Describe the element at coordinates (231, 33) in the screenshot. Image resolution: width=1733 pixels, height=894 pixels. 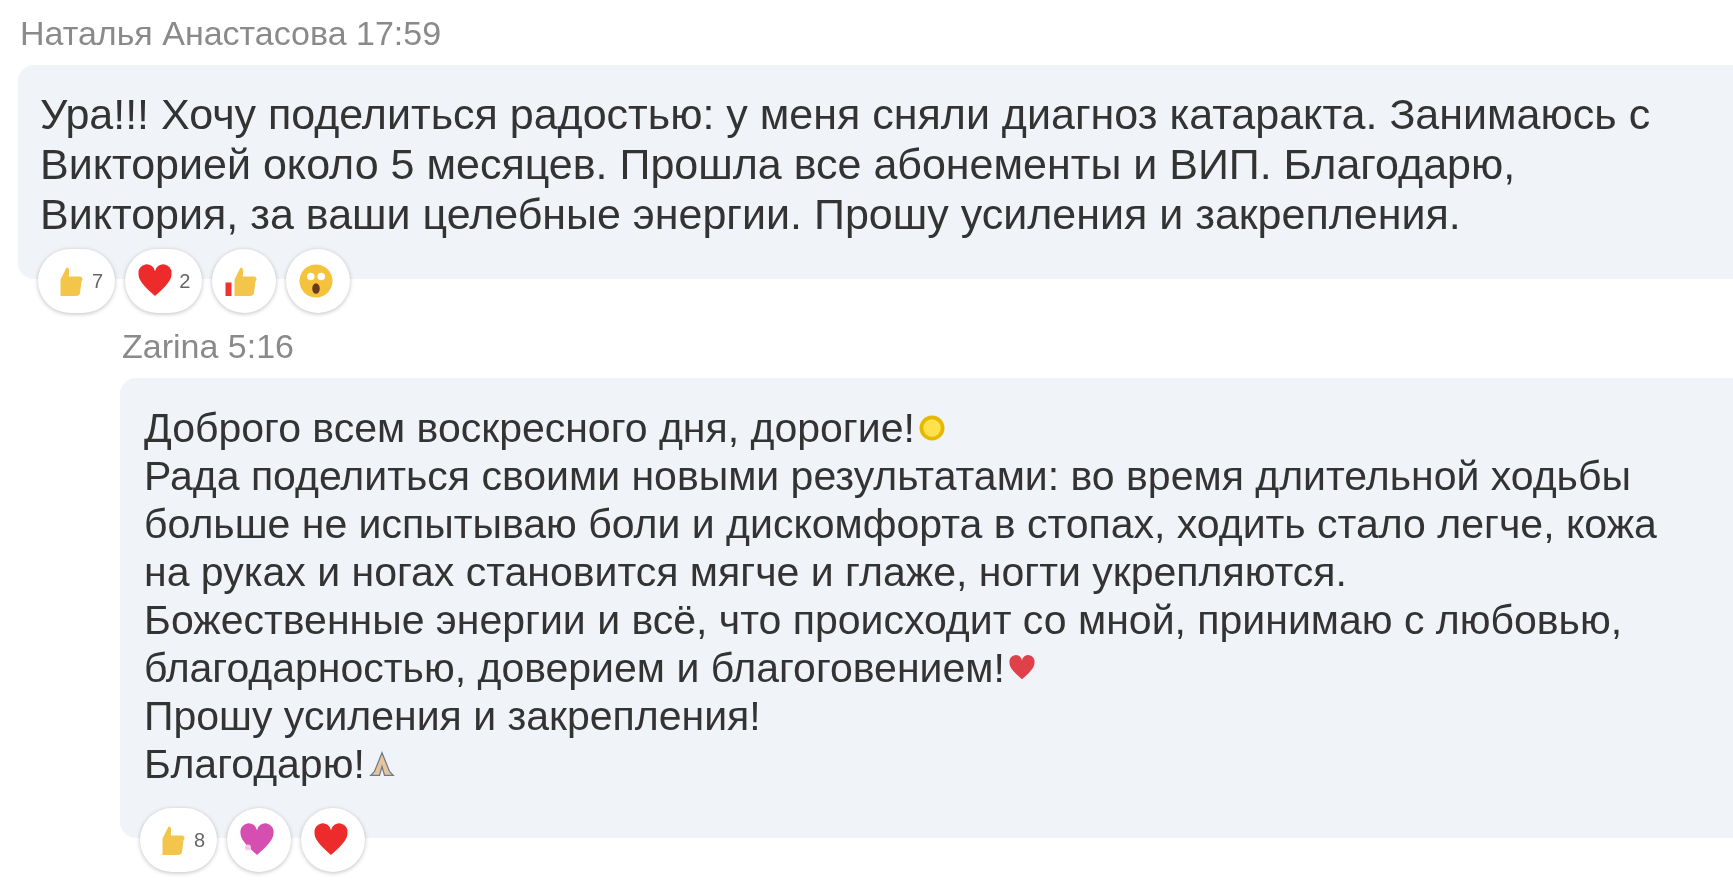
I see `message-meta: Наталья Анастасова 17:59` at that location.